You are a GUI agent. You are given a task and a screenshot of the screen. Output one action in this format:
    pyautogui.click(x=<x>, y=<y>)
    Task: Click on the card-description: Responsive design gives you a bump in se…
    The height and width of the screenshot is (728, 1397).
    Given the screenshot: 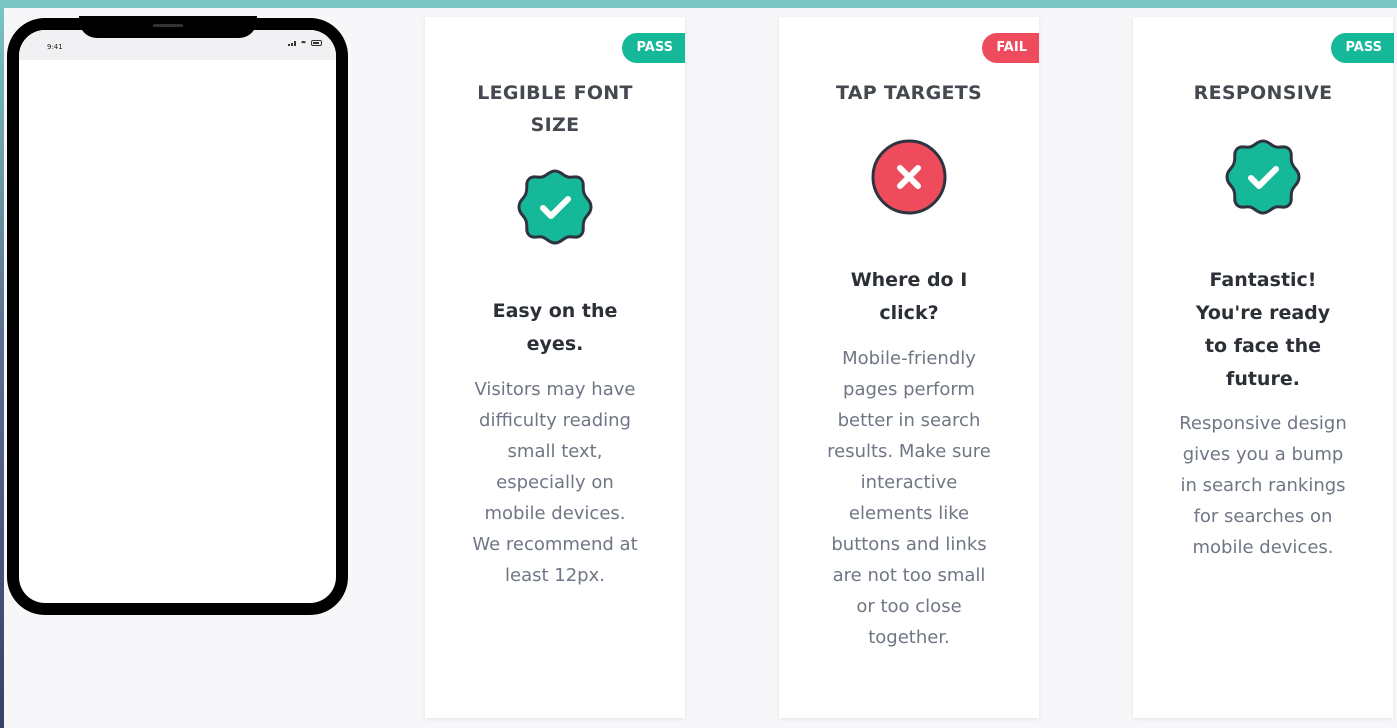 What is the action you would take?
    pyautogui.click(x=1263, y=485)
    